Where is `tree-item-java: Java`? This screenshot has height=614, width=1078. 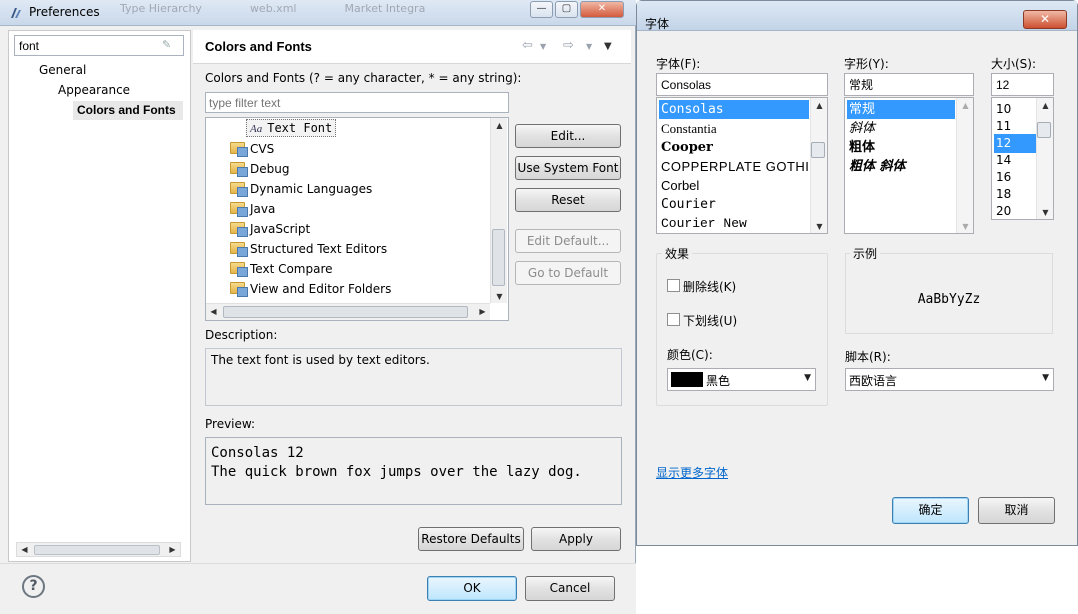 tree-item-java: Java is located at coordinates (252, 209).